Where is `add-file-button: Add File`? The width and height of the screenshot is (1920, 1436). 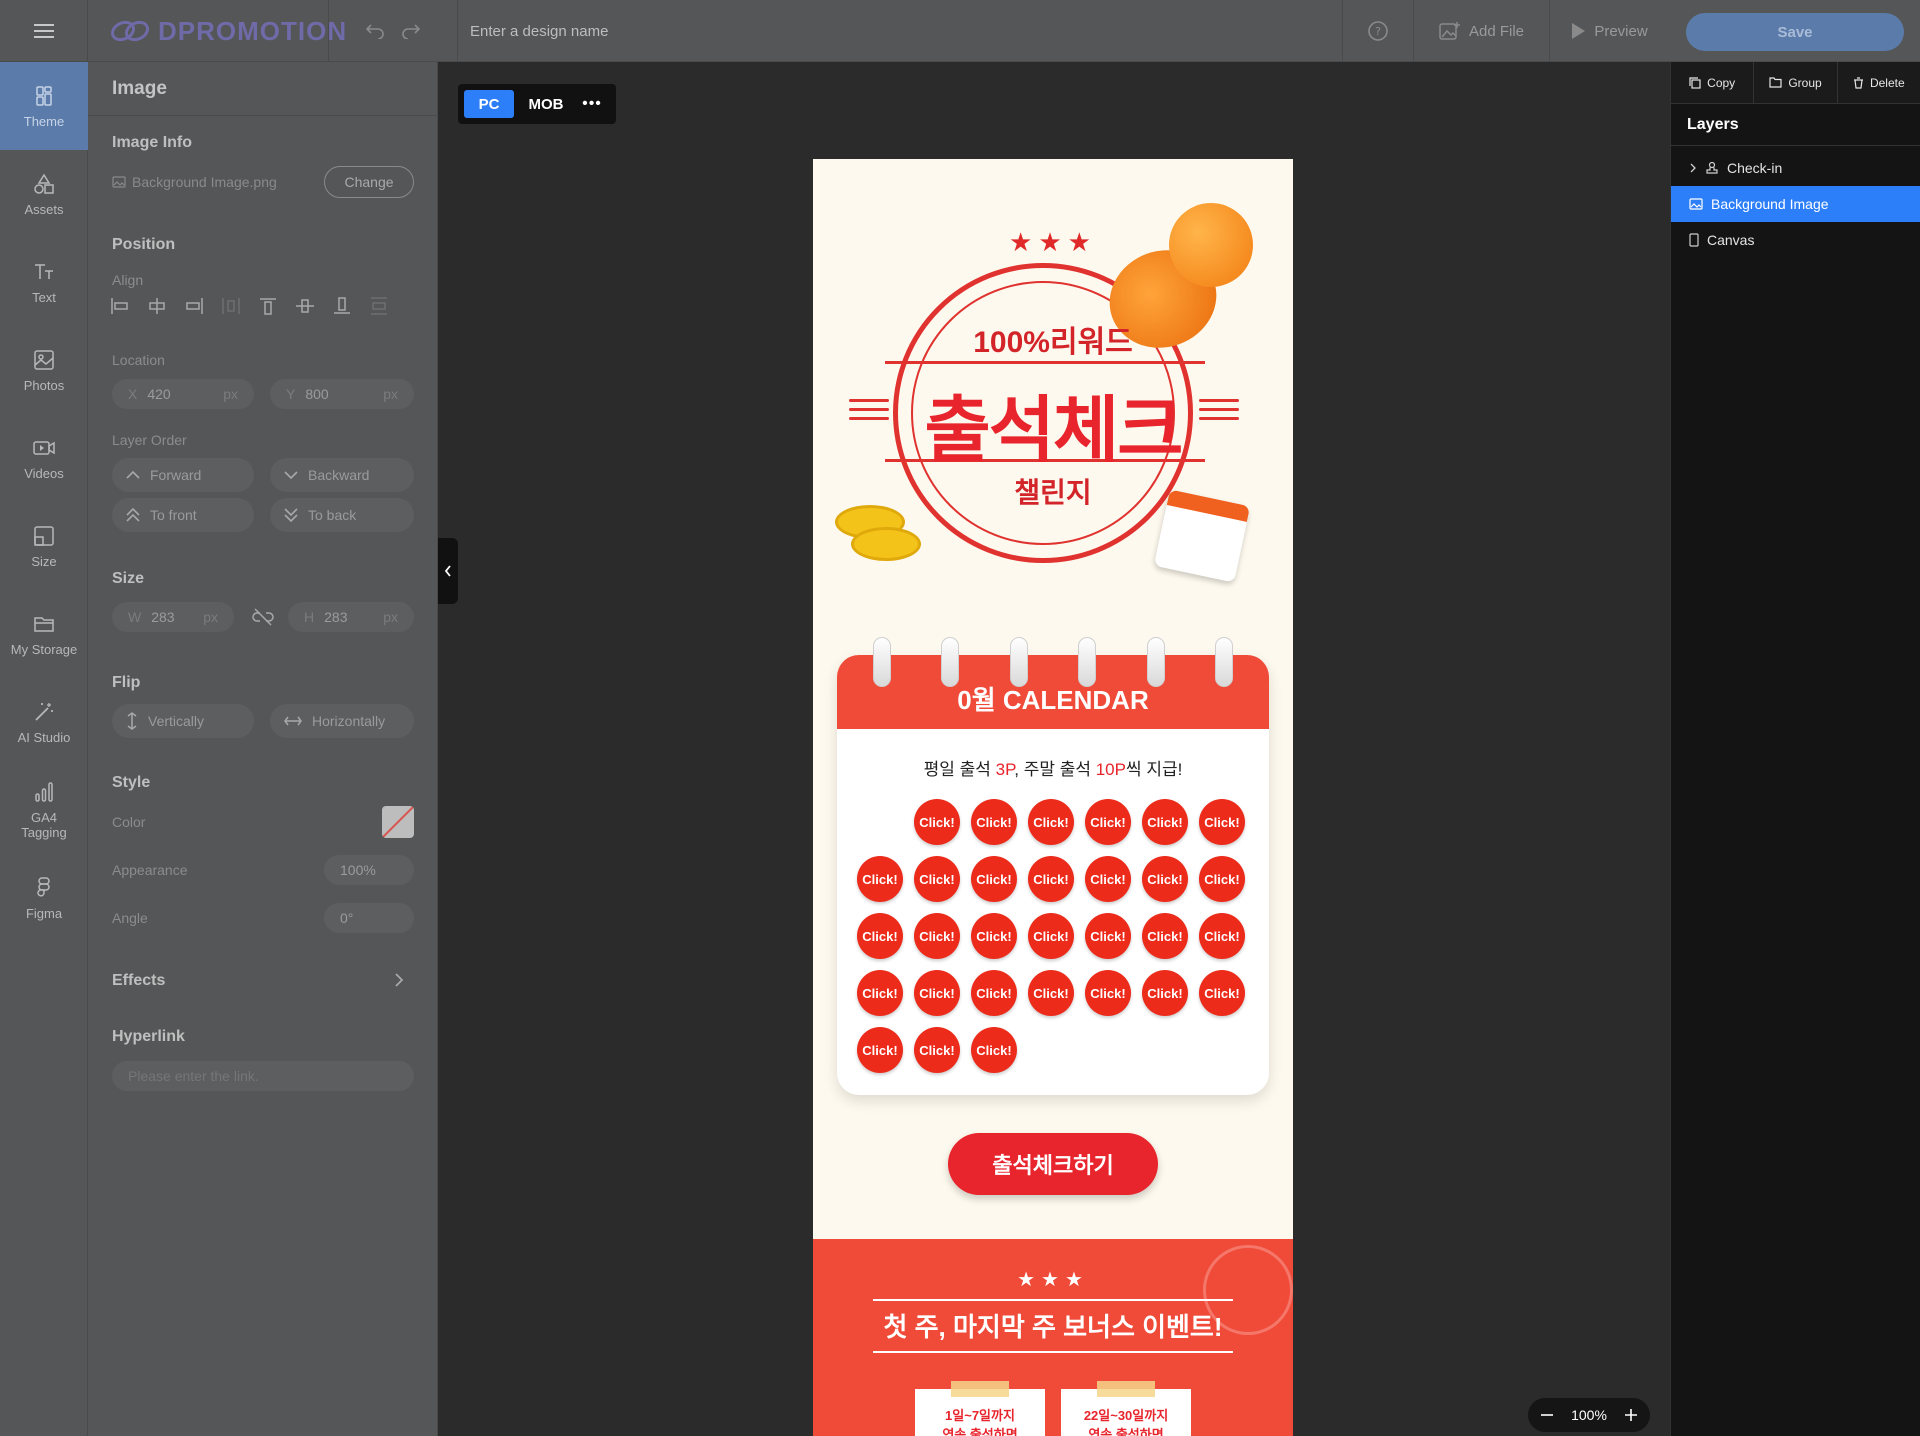 add-file-button: Add File is located at coordinates (1482, 31).